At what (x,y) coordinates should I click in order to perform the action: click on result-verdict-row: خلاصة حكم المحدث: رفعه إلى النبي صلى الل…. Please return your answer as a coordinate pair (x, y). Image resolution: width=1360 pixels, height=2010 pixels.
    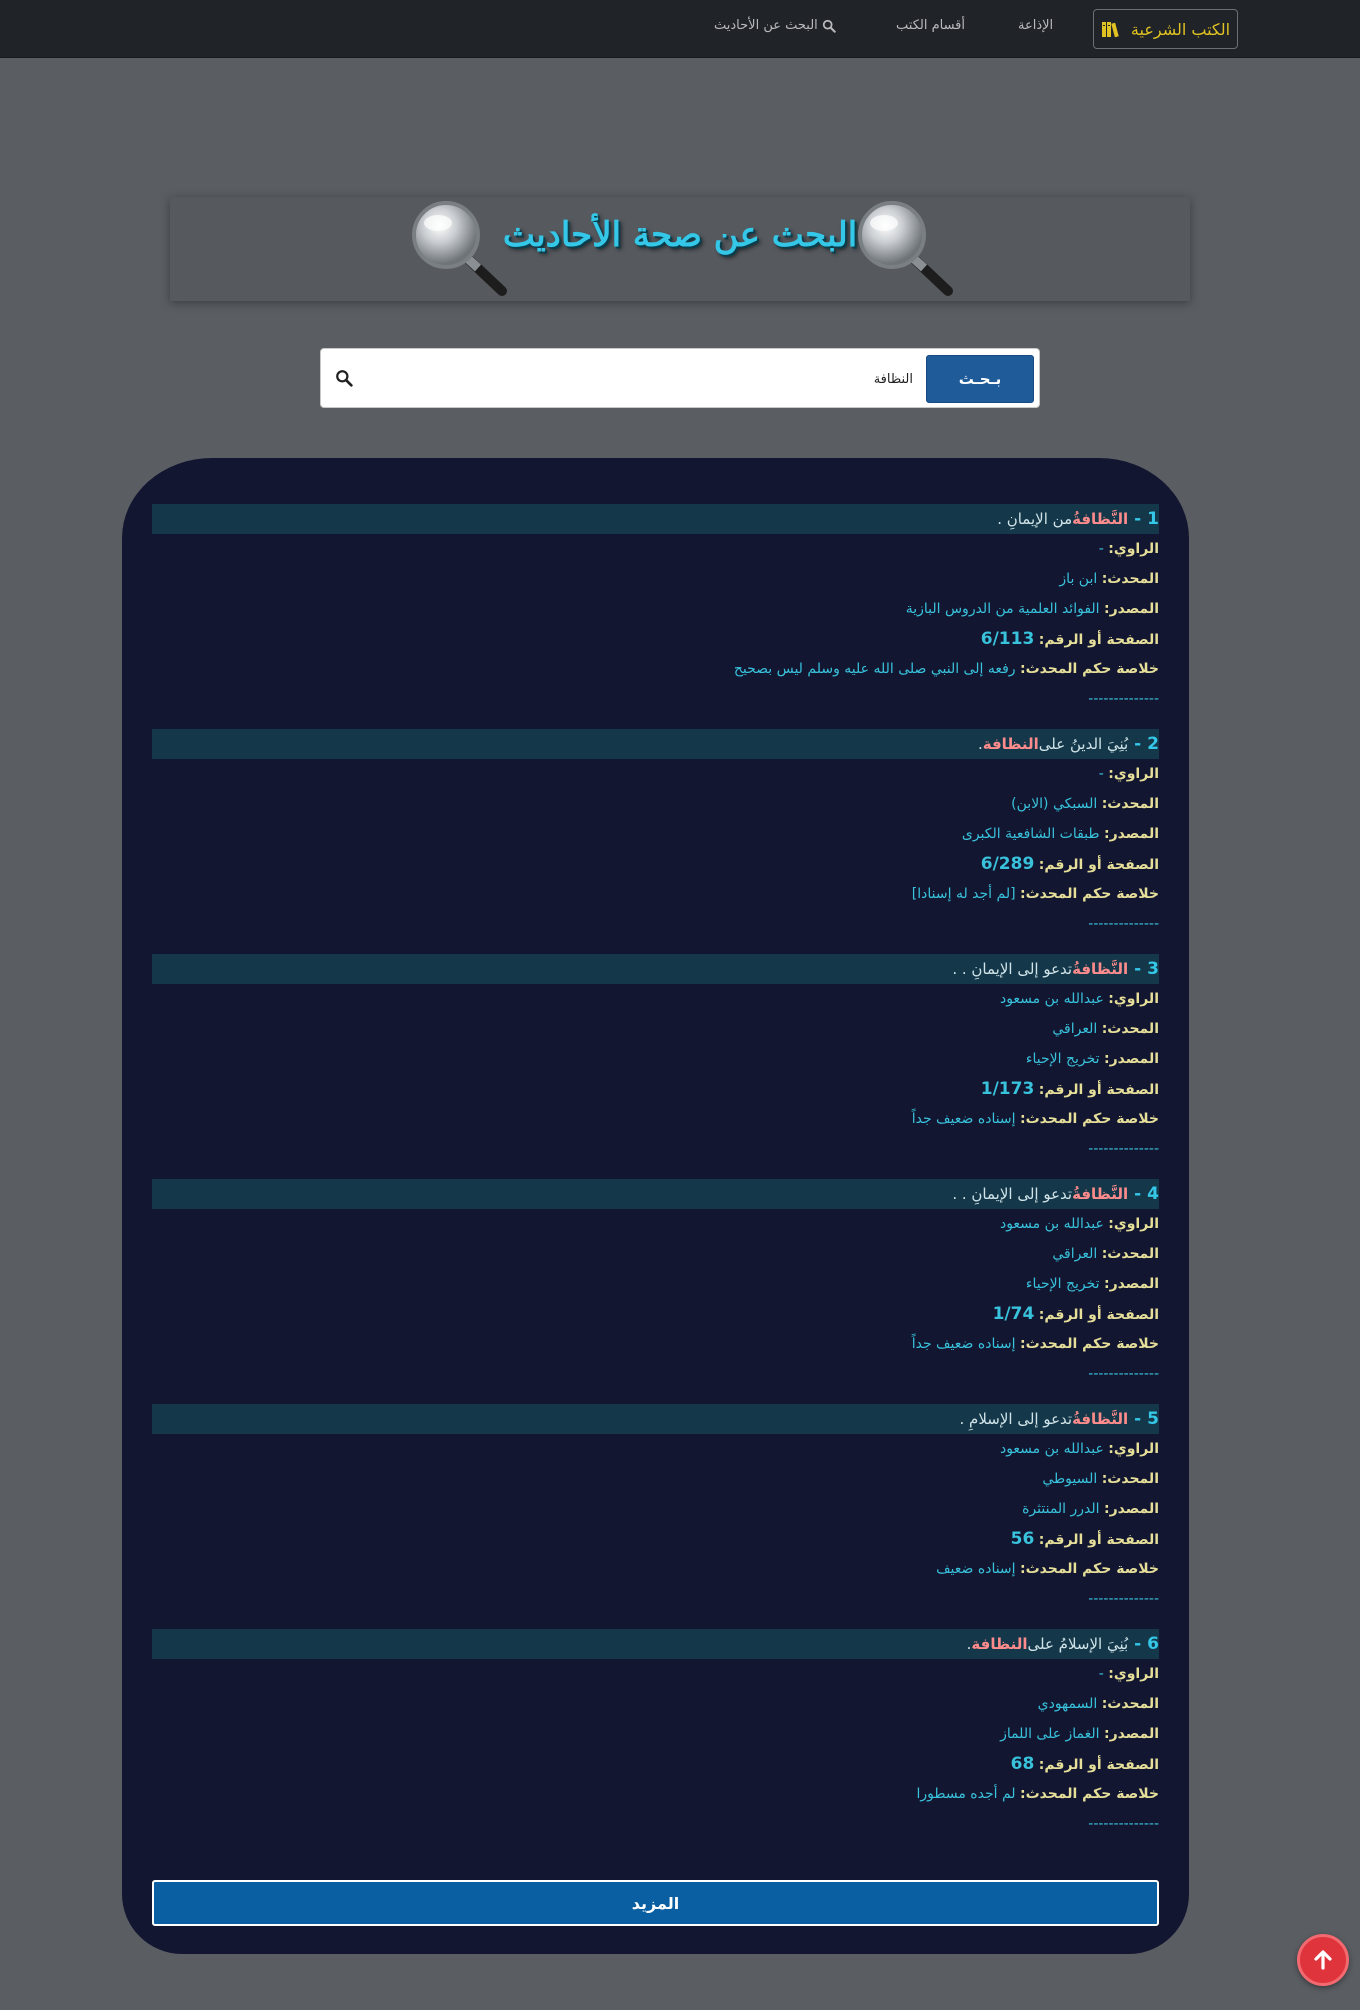
    Looking at the image, I should click on (655, 669).